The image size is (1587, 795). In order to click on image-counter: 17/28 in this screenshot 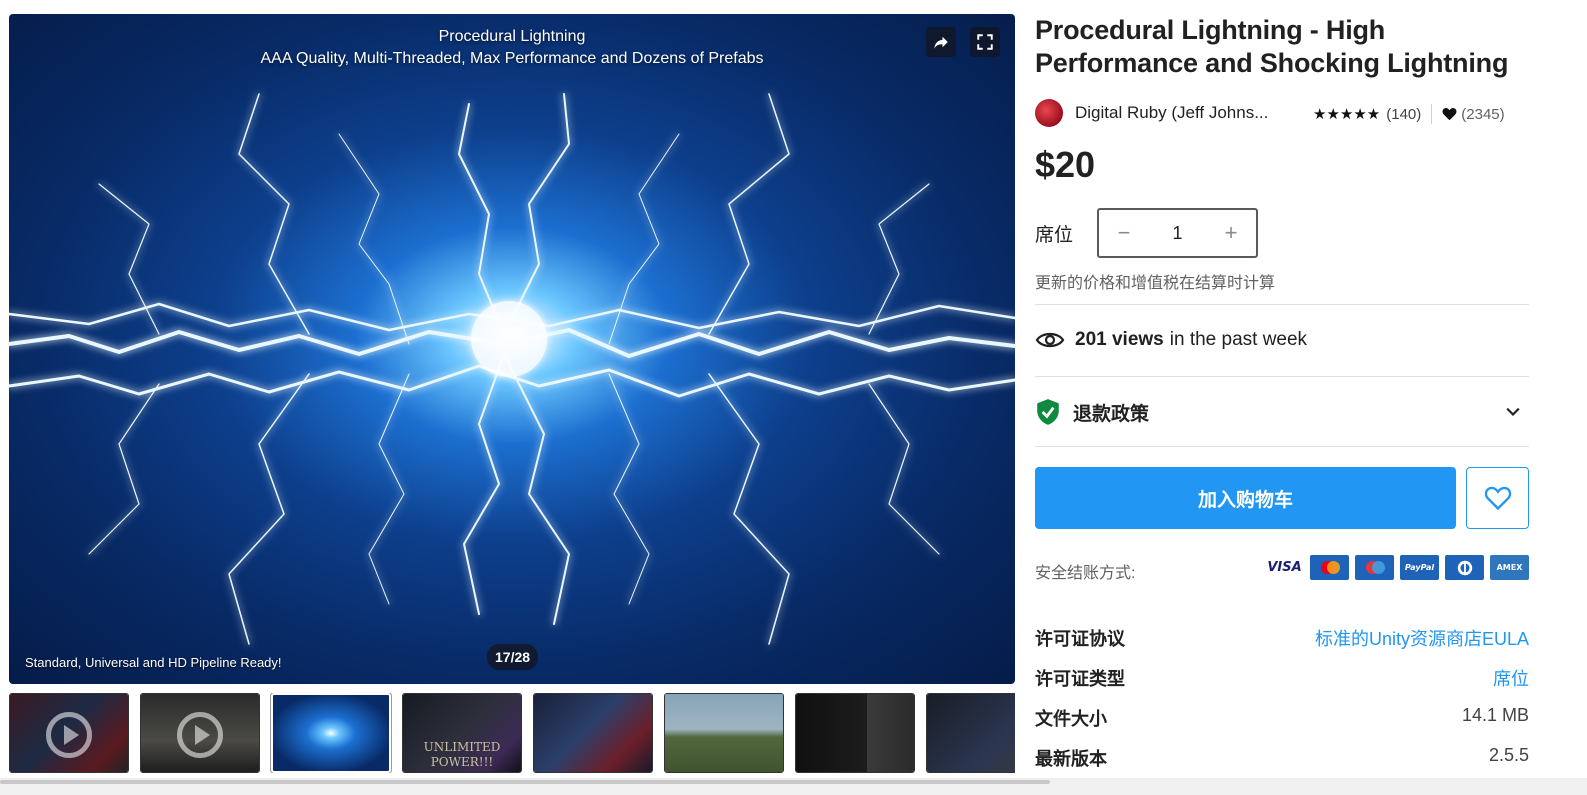, I will do `click(513, 657)`.